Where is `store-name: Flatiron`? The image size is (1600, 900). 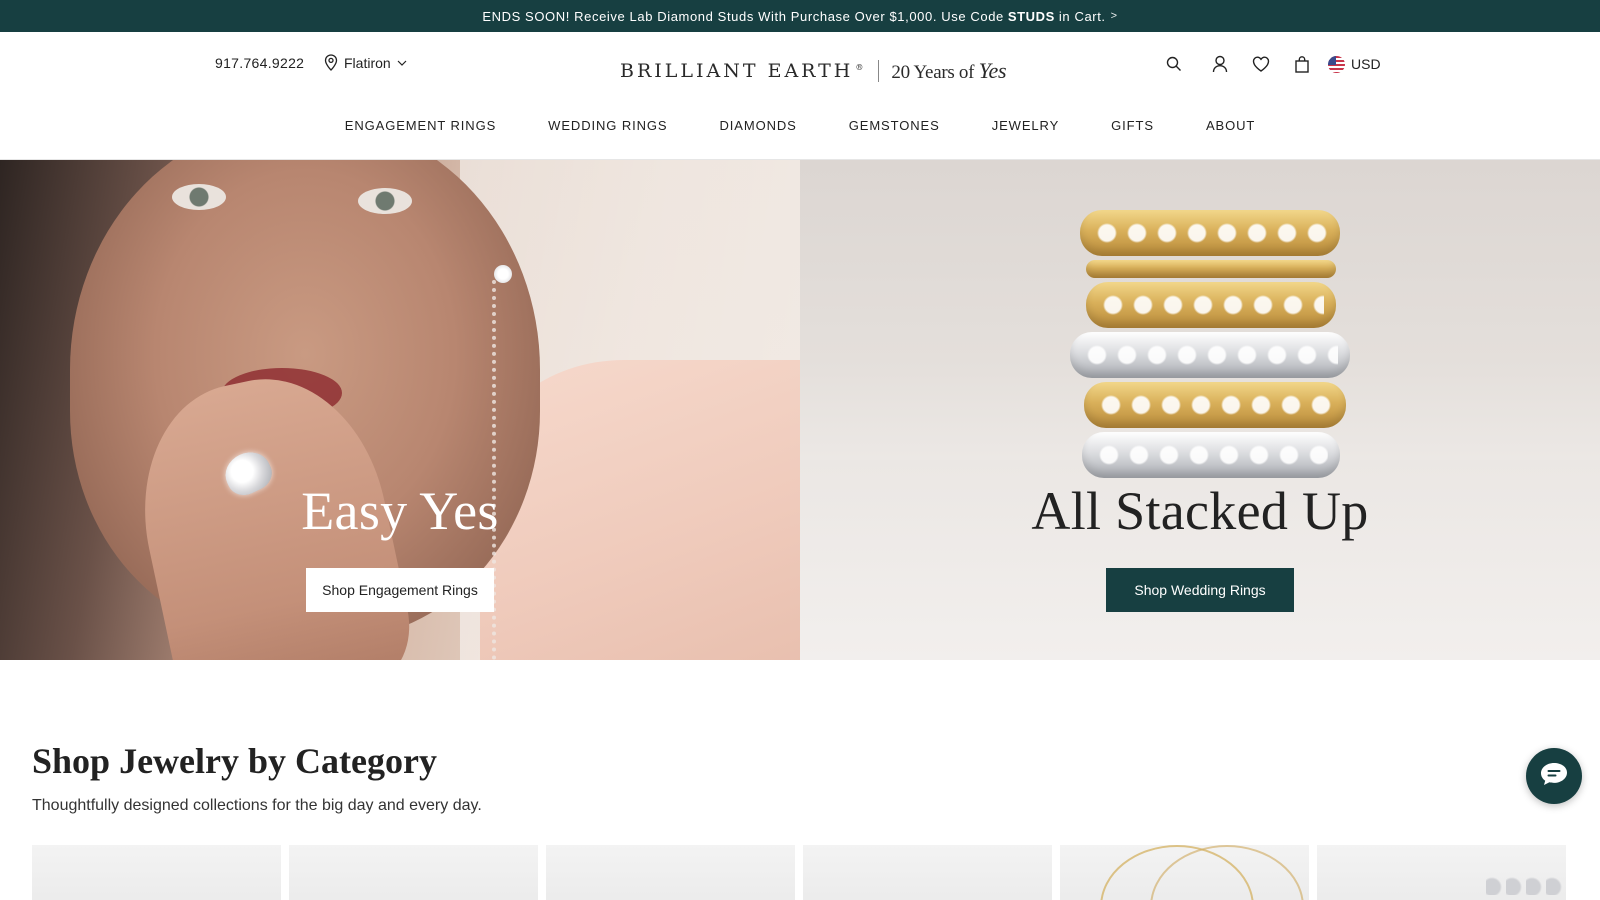
store-name: Flatiron is located at coordinates (367, 62).